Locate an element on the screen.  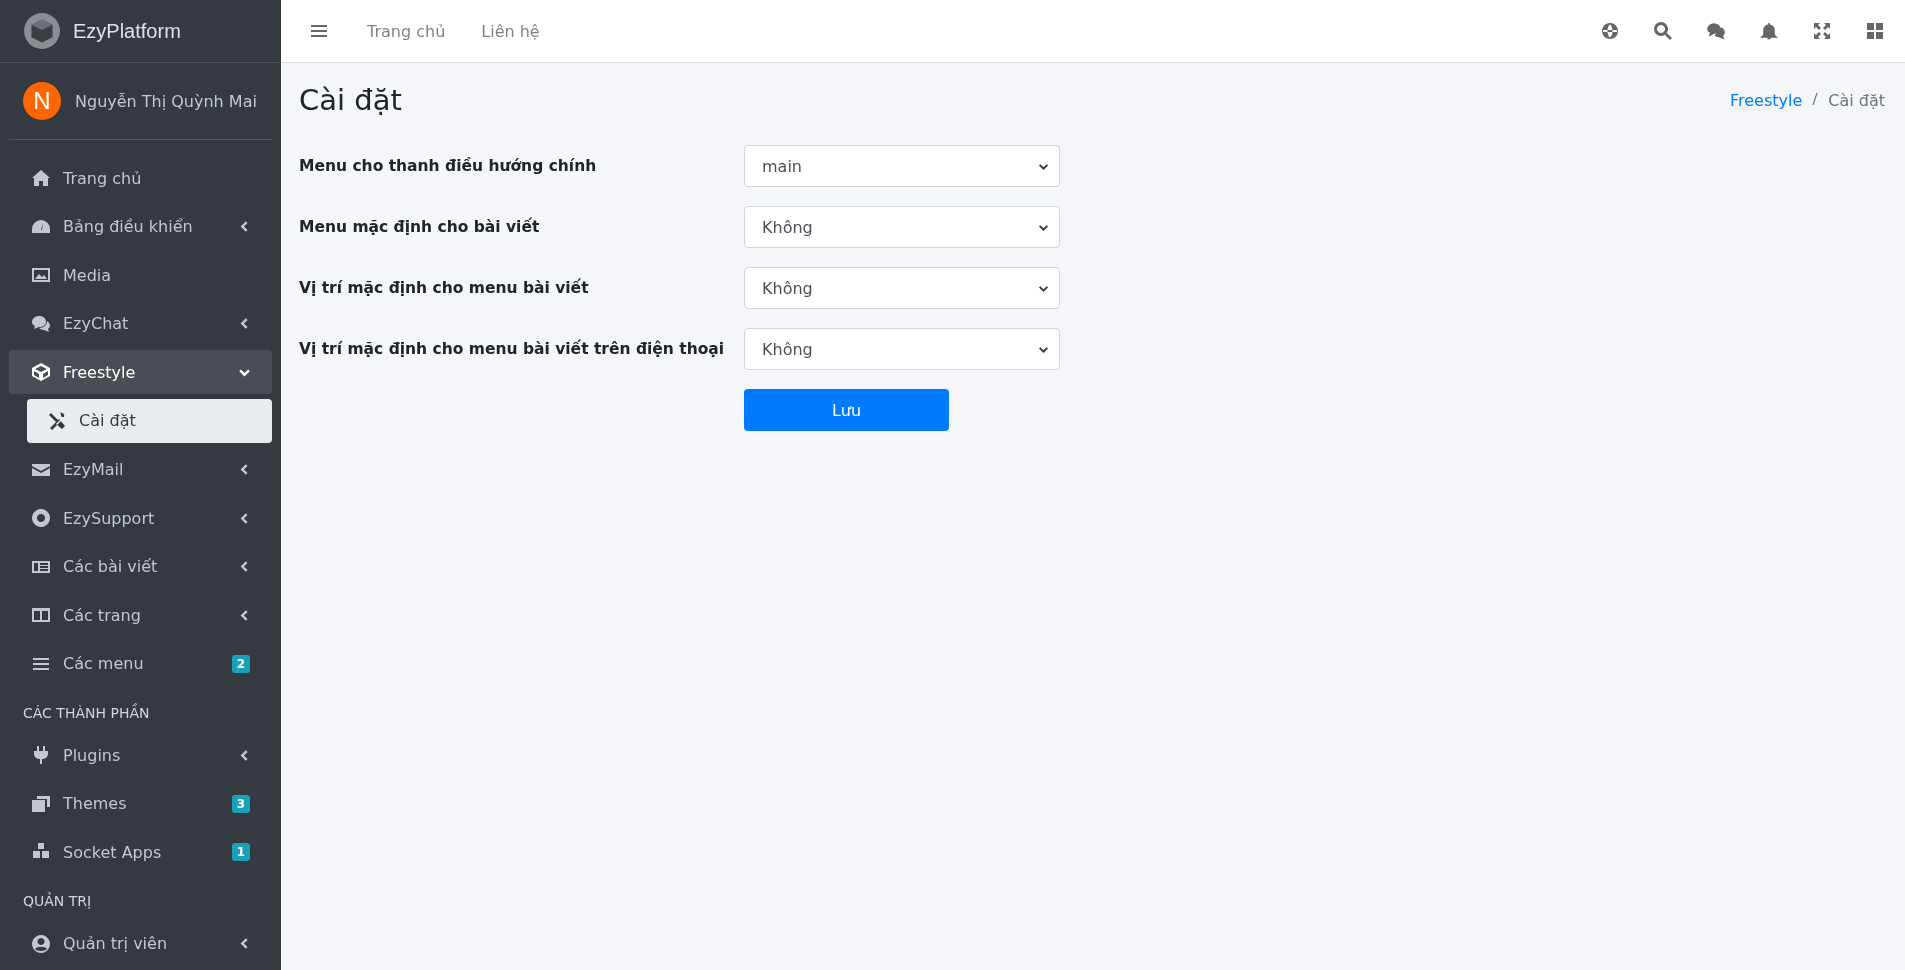
windows-icon is located at coordinates (41, 803).